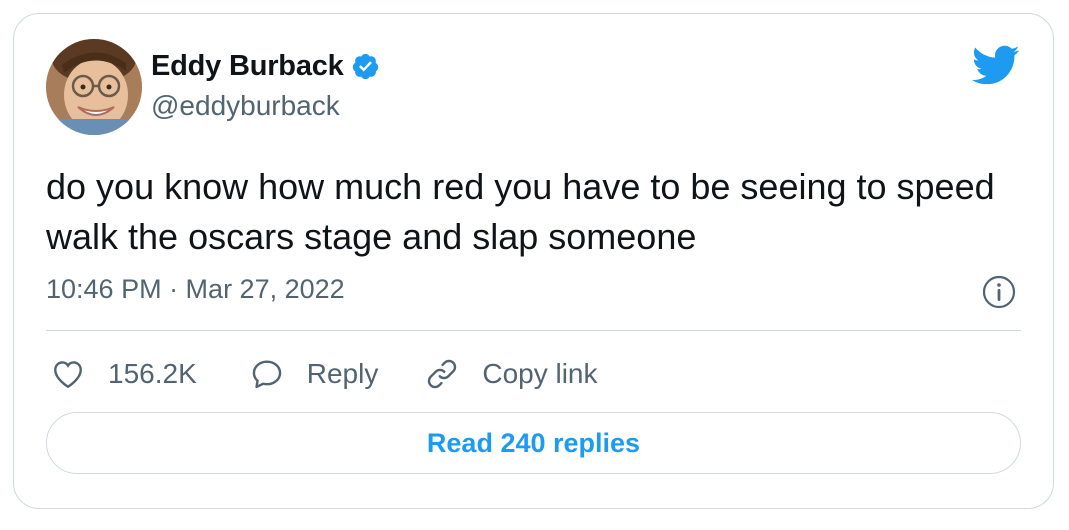  Describe the element at coordinates (195, 289) in the screenshot. I see `tweet-timestamp: 10:46 PM · Mar 27, 2022` at that location.